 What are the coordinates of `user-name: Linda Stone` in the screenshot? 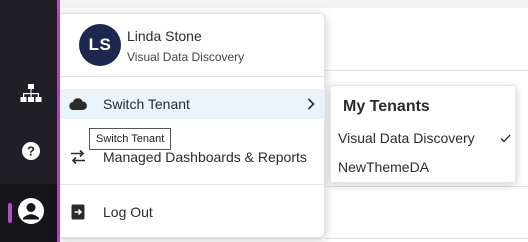 It's located at (164, 36).